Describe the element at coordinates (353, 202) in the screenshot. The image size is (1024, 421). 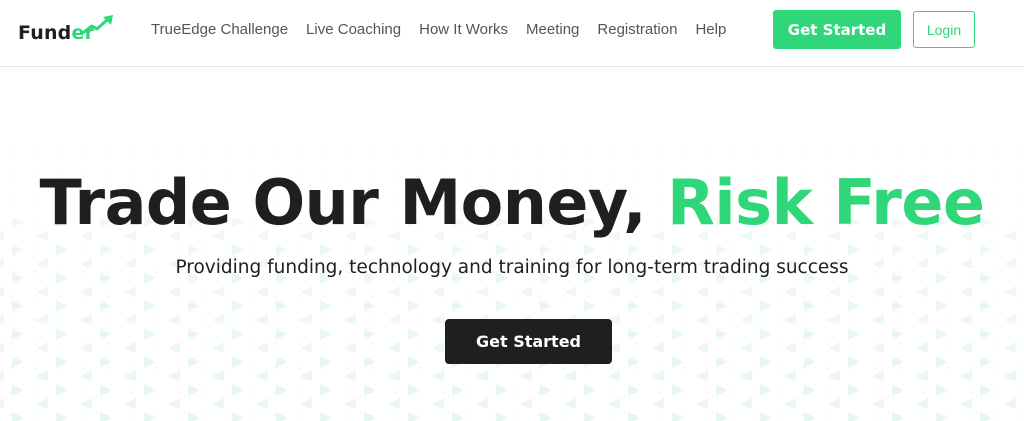
I see `hero-title-main: Trade Our Money,` at that location.